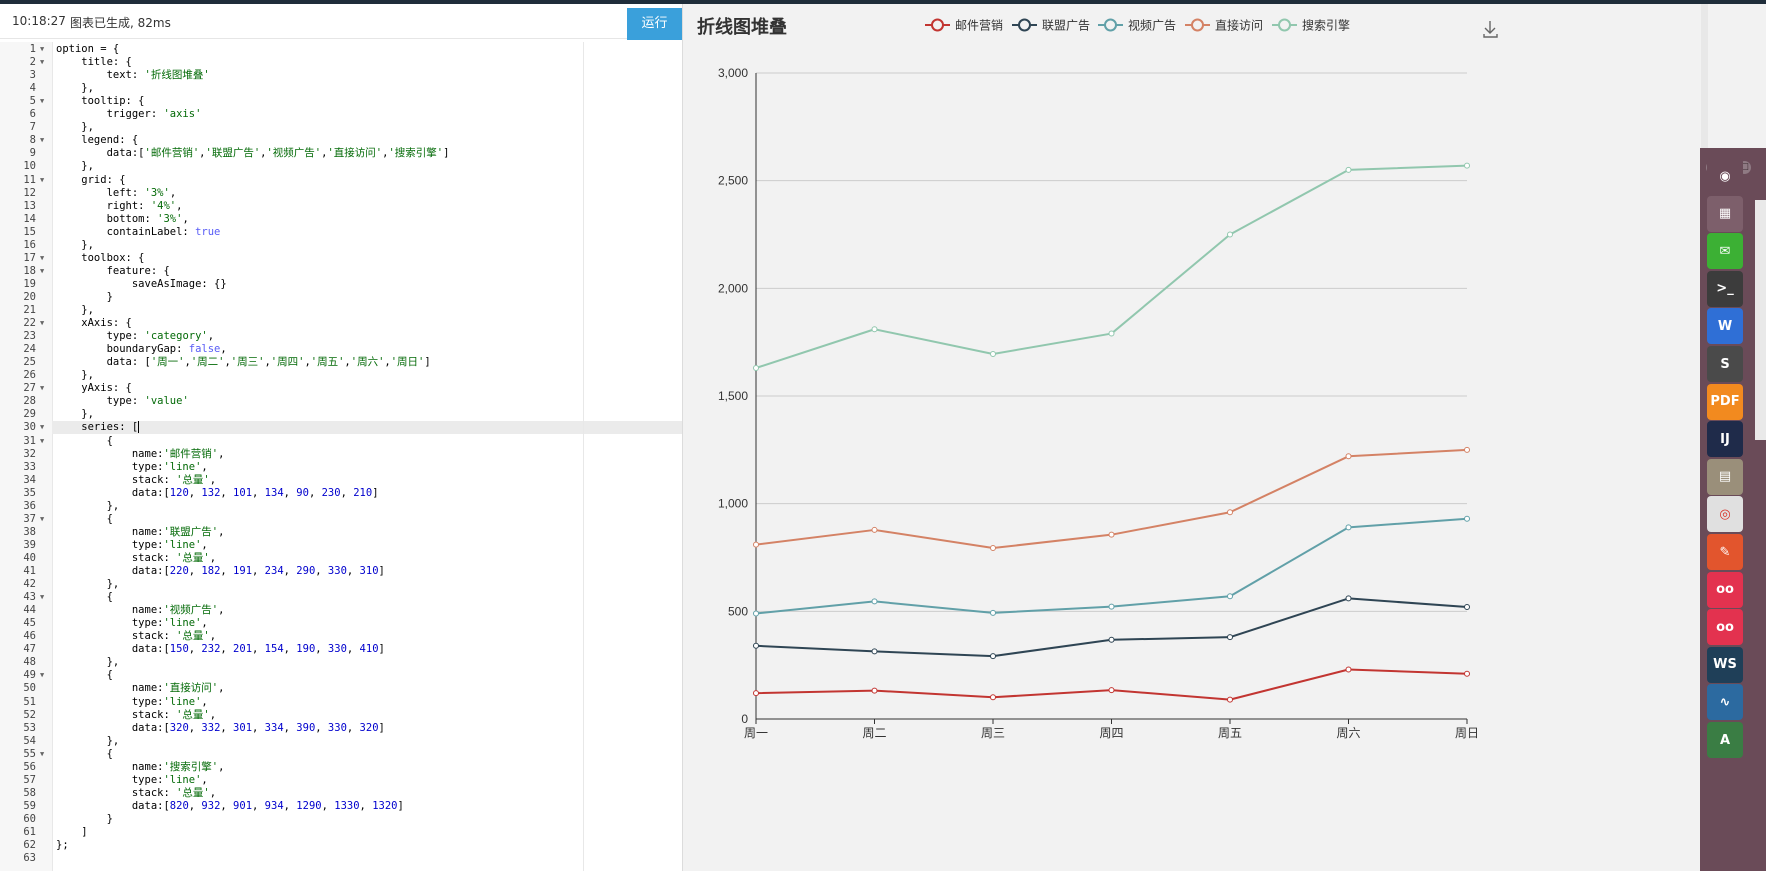 This screenshot has height=871, width=1766. Describe the element at coordinates (1725, 401) in the screenshot. I see `pdf-reader-icon: PDF` at that location.